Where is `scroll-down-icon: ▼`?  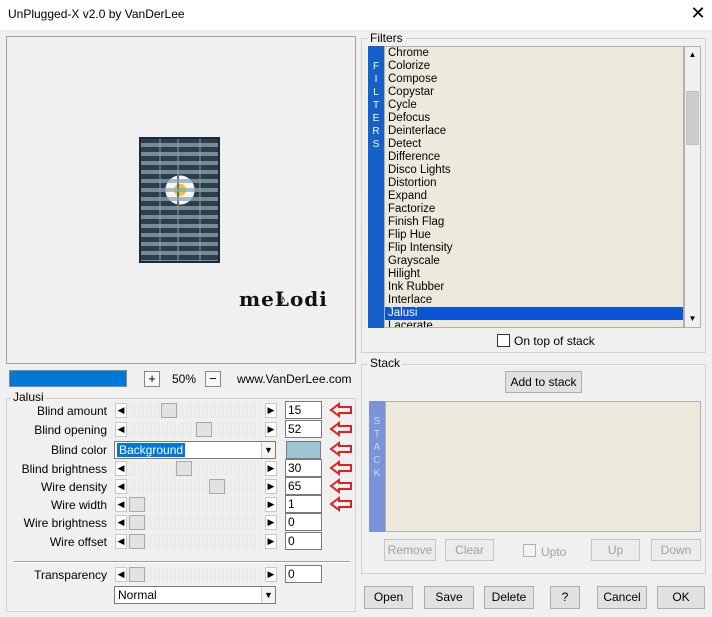 scroll-down-icon: ▼ is located at coordinates (692, 318).